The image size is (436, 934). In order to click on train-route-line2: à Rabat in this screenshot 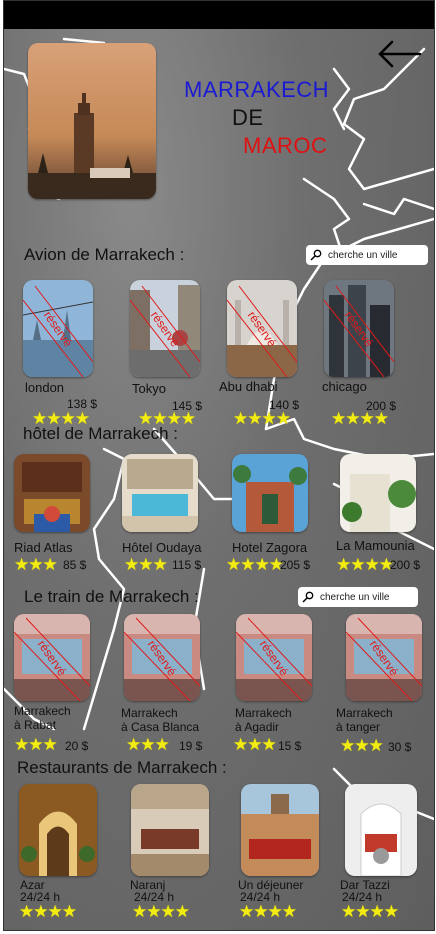, I will do `click(35, 725)`.